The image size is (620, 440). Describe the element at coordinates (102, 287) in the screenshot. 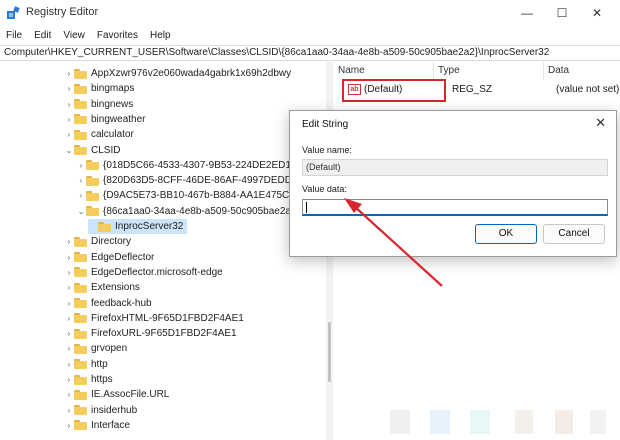

I see `tree-item: › Extensions` at that location.